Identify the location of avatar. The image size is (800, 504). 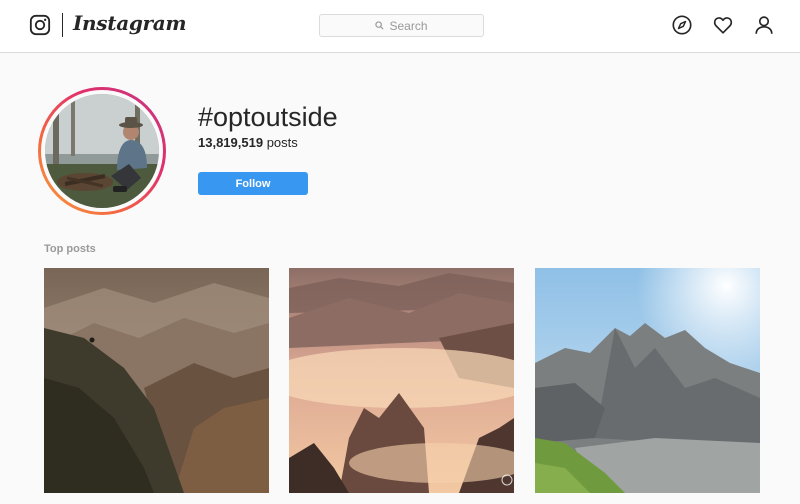
(102, 151).